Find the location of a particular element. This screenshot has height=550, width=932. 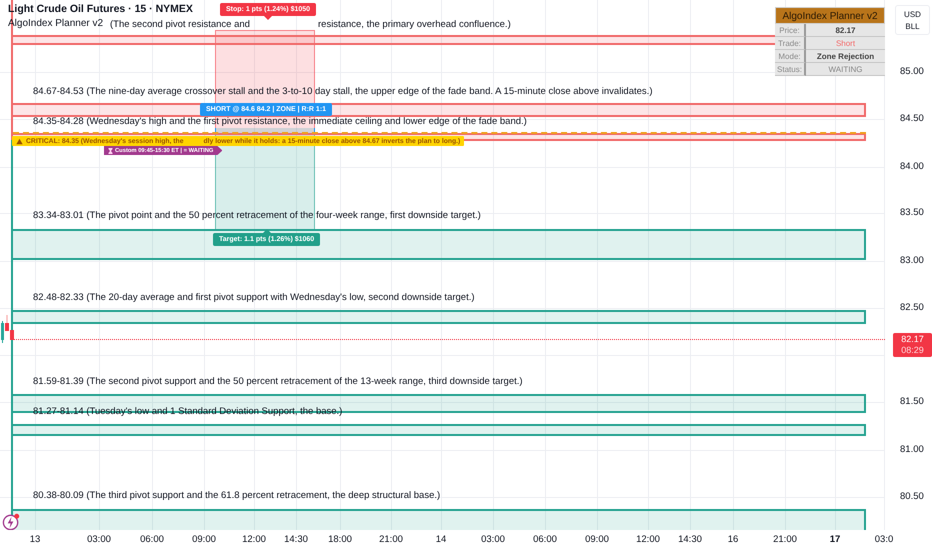

zone-label: 84.67-84.53 (The nine-day average crossover stall and the 3-to-10 day stall, the upper edge of the fade band. A 15-minute close above invalidates.) is located at coordinates (342, 91).